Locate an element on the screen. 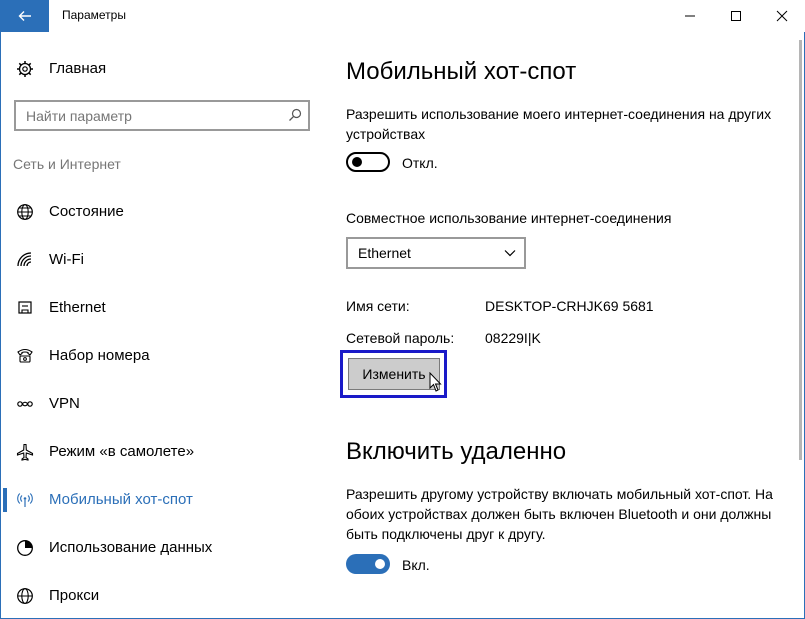 Image resolution: width=805 pixels, height=619 pixels. home-label: Главная is located at coordinates (78, 68).